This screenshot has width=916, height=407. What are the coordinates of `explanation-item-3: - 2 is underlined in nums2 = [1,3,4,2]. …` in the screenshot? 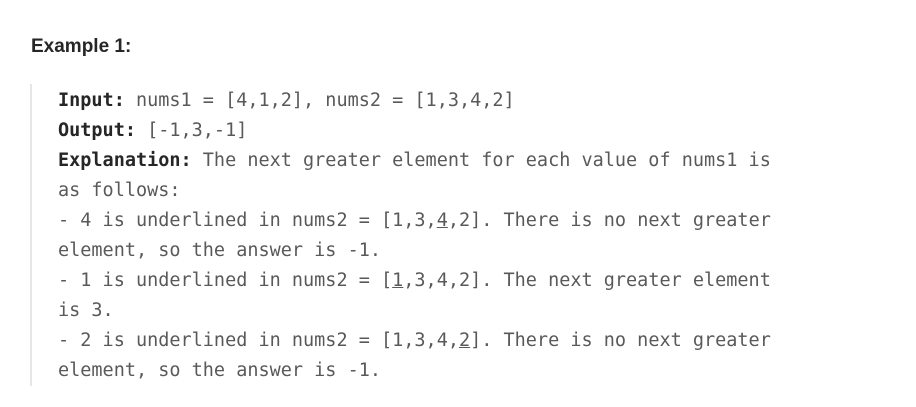 It's located at (414, 341).